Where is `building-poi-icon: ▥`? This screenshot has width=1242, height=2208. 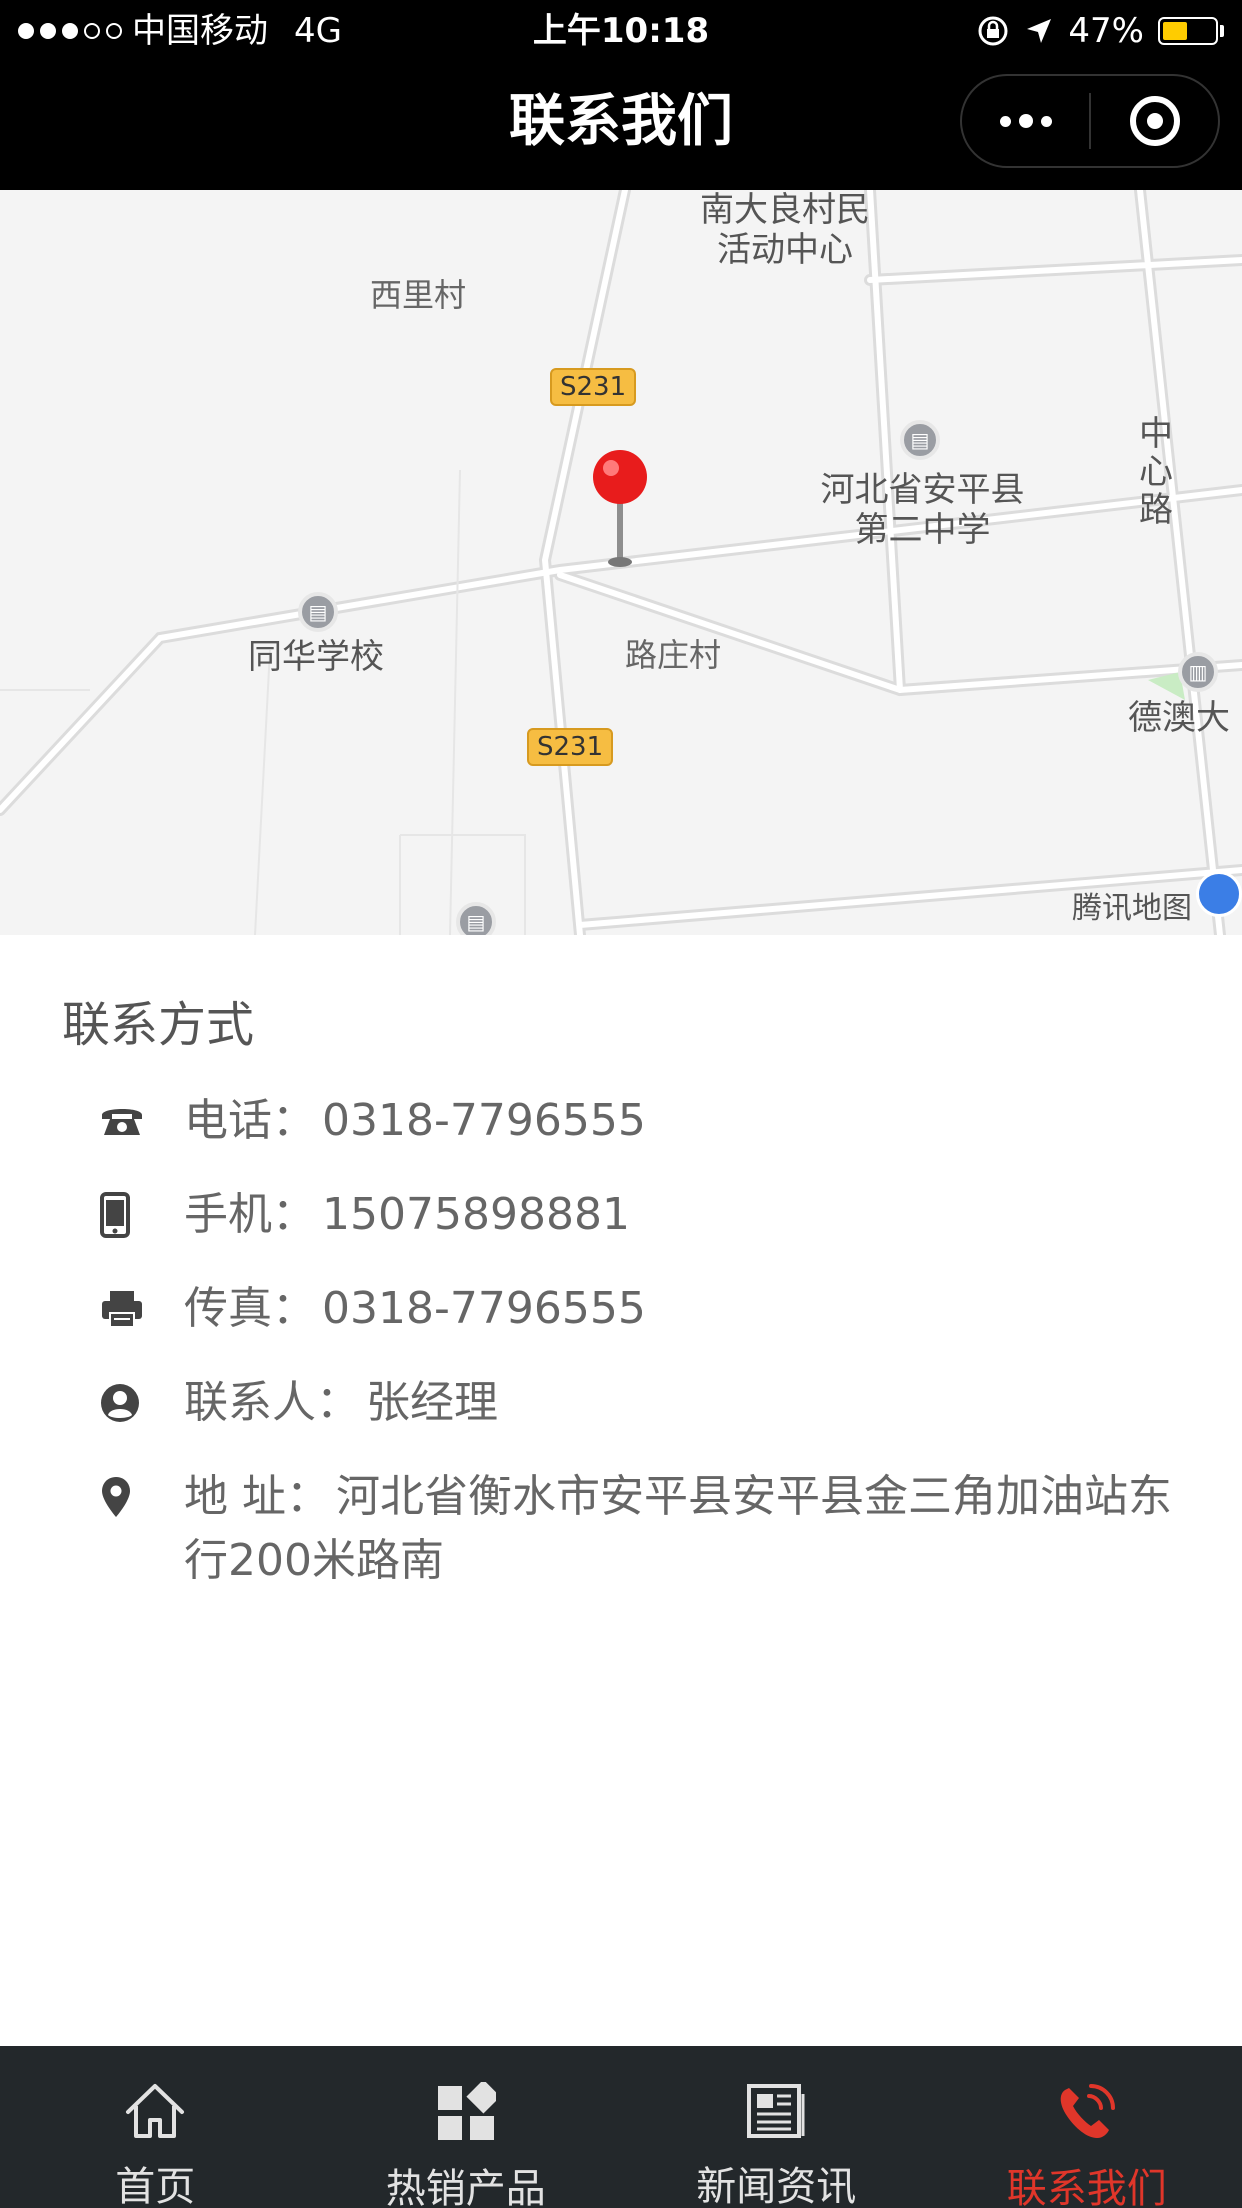 building-poi-icon: ▥ is located at coordinates (1198, 672).